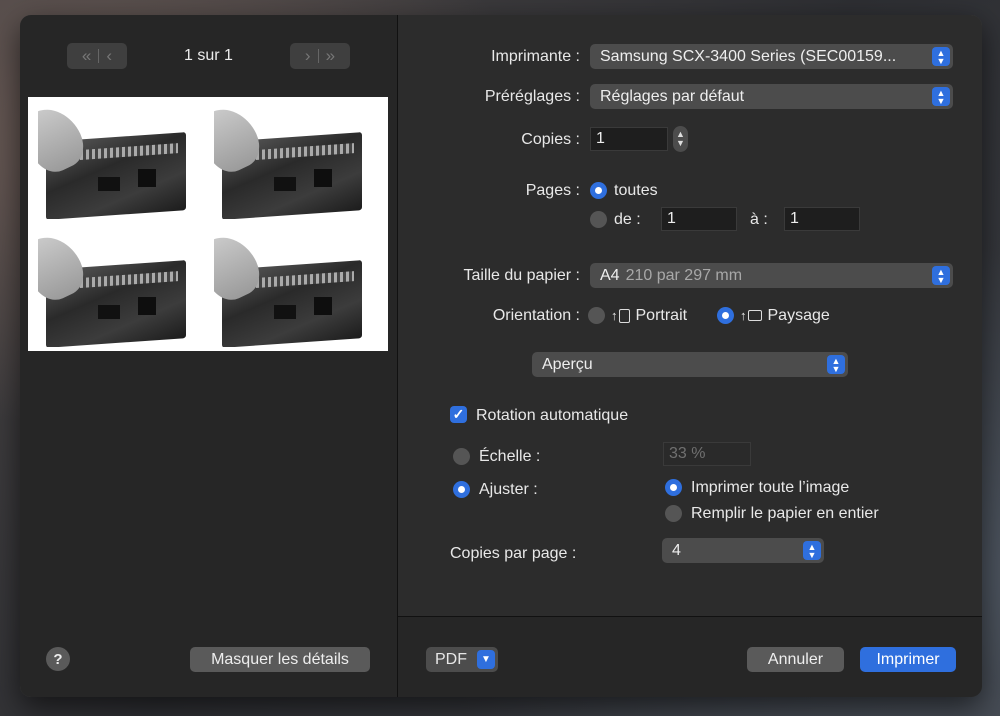 This screenshot has height=716, width=1000. I want to click on app-options-select: Aperçu ▲ ▼, so click(690, 364).